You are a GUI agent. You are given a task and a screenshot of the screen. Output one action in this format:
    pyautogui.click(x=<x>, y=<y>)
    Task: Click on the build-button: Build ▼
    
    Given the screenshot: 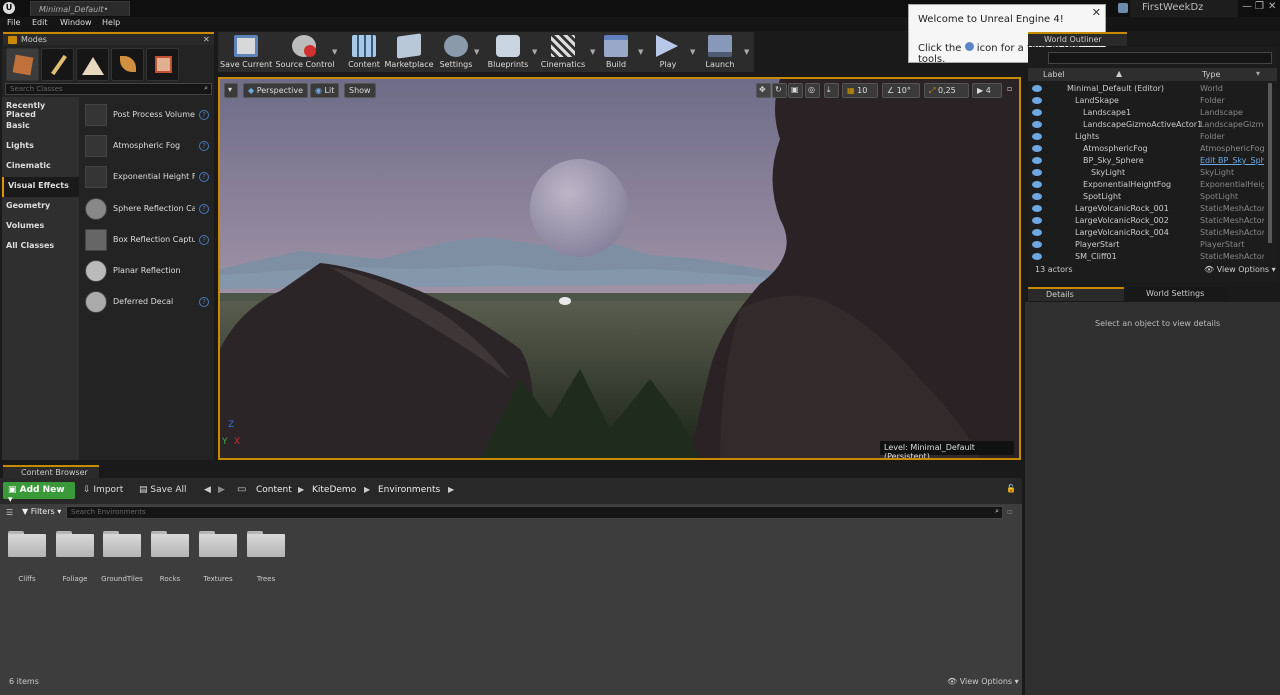 What is the action you would take?
    pyautogui.click(x=620, y=52)
    